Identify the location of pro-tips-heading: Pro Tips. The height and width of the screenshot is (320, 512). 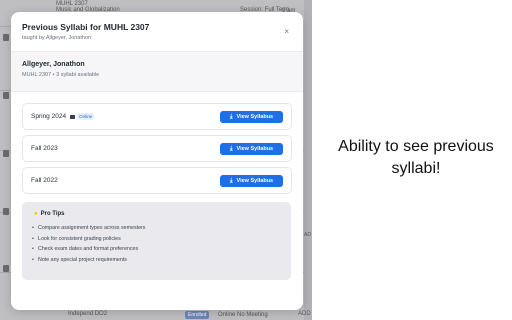
(52, 214).